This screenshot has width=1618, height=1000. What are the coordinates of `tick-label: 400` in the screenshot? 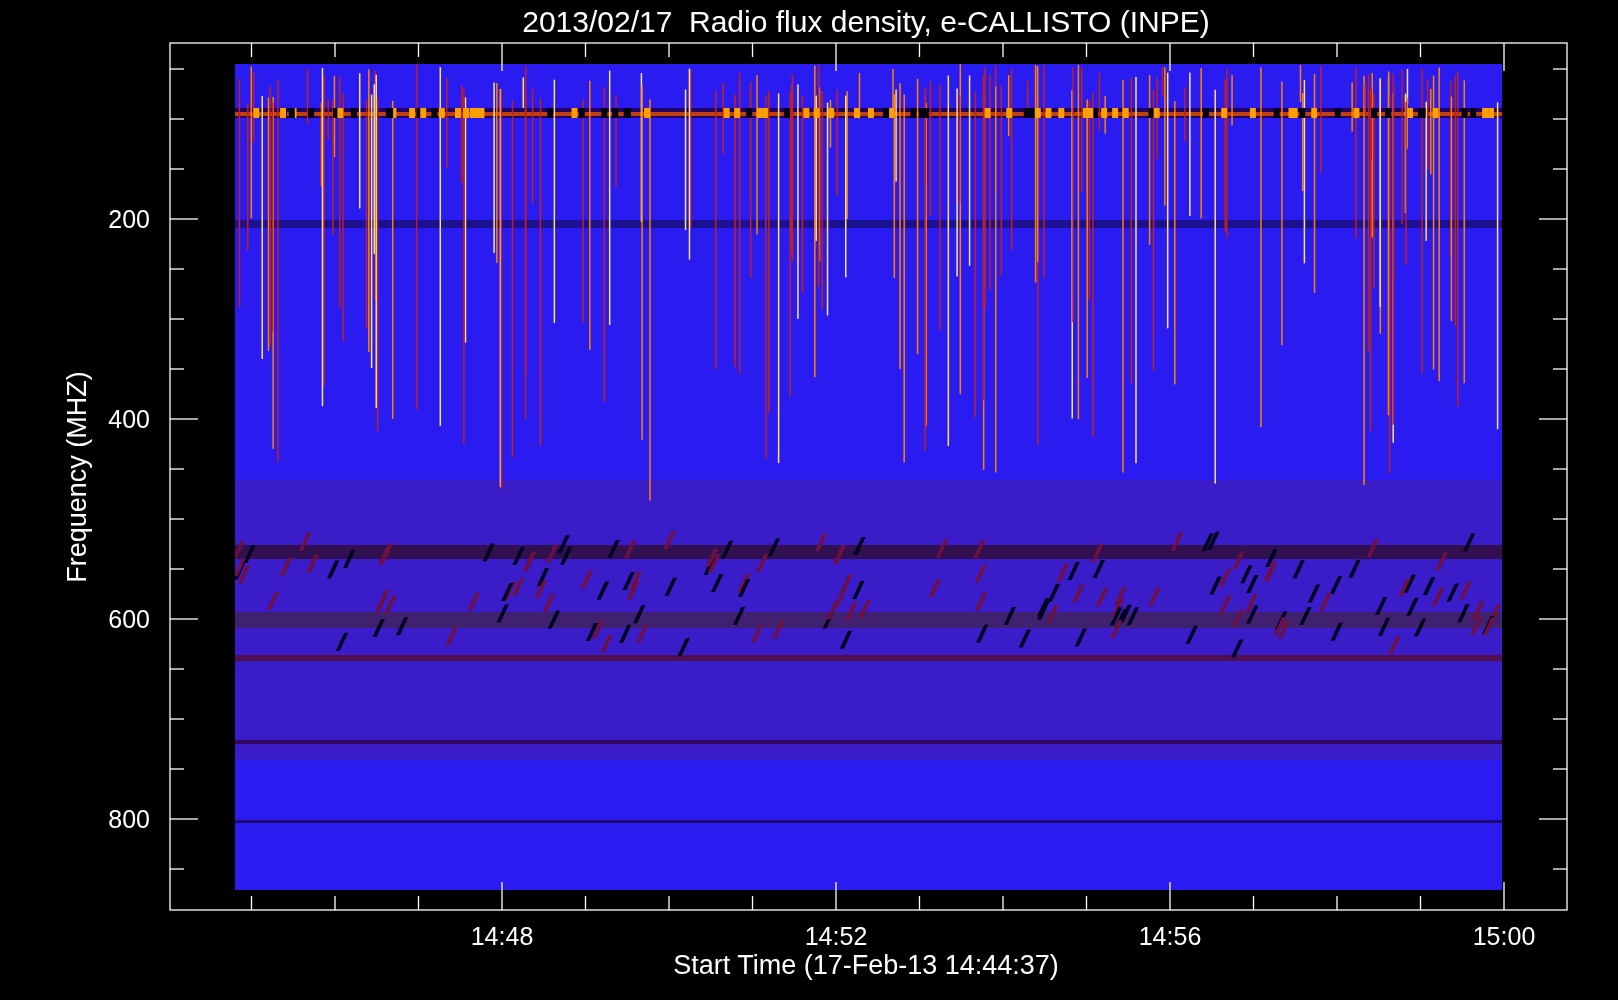 It's located at (129, 419).